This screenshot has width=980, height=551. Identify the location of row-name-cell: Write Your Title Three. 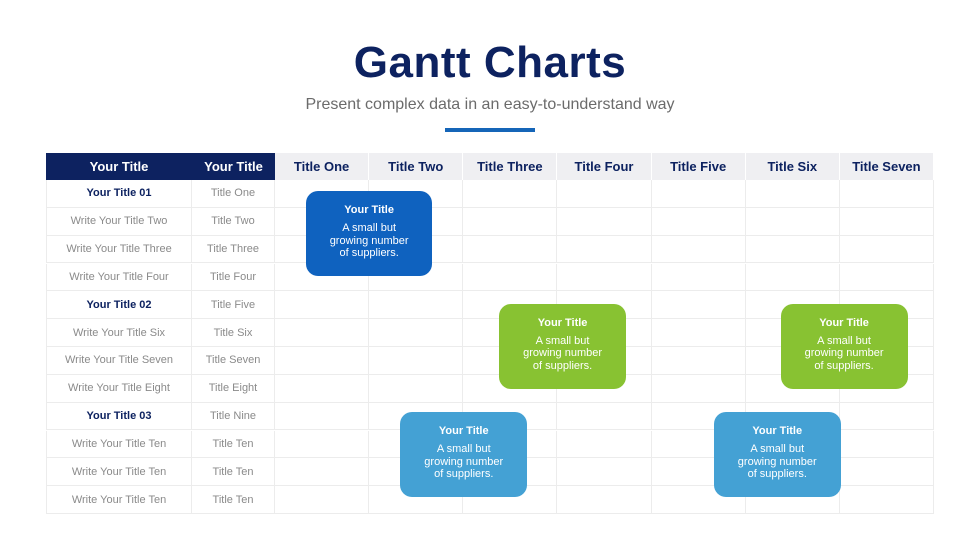
(119, 249).